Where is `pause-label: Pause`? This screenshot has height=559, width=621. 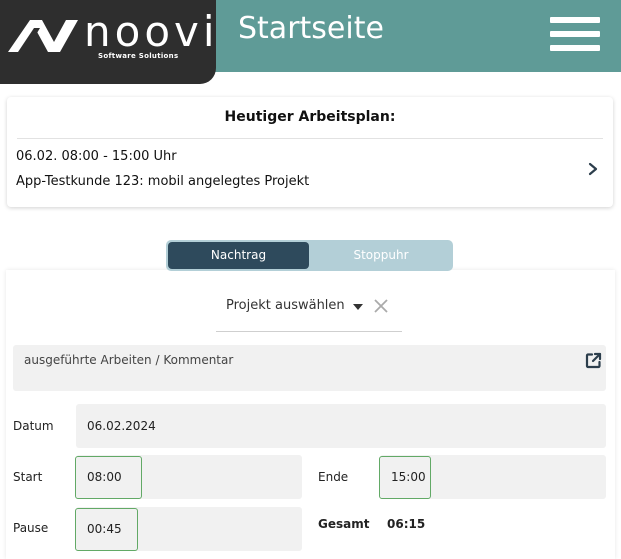
pause-label: Pause is located at coordinates (31, 528).